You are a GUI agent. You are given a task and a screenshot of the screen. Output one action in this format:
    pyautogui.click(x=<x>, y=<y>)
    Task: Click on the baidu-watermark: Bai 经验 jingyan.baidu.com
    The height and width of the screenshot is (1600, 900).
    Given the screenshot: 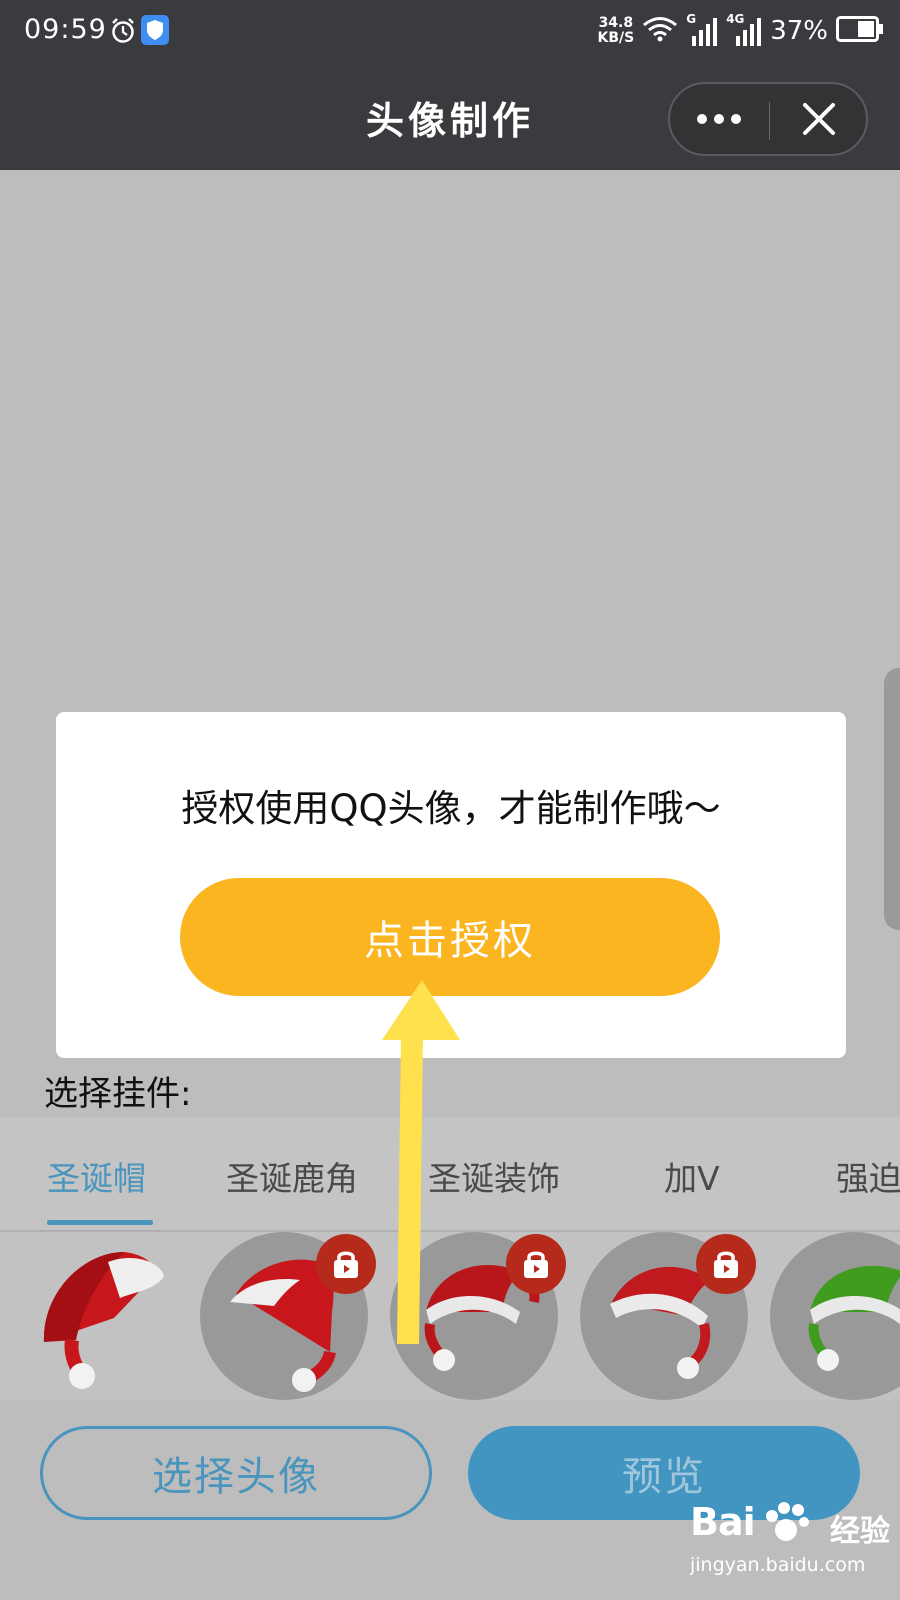 What is the action you would take?
    pyautogui.click(x=790, y=1545)
    